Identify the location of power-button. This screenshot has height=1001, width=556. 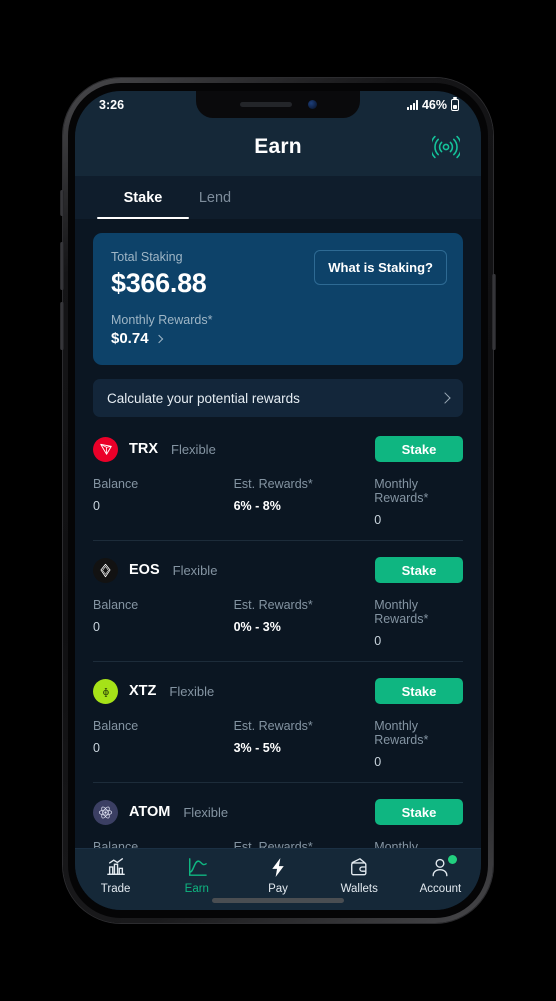
(494, 312).